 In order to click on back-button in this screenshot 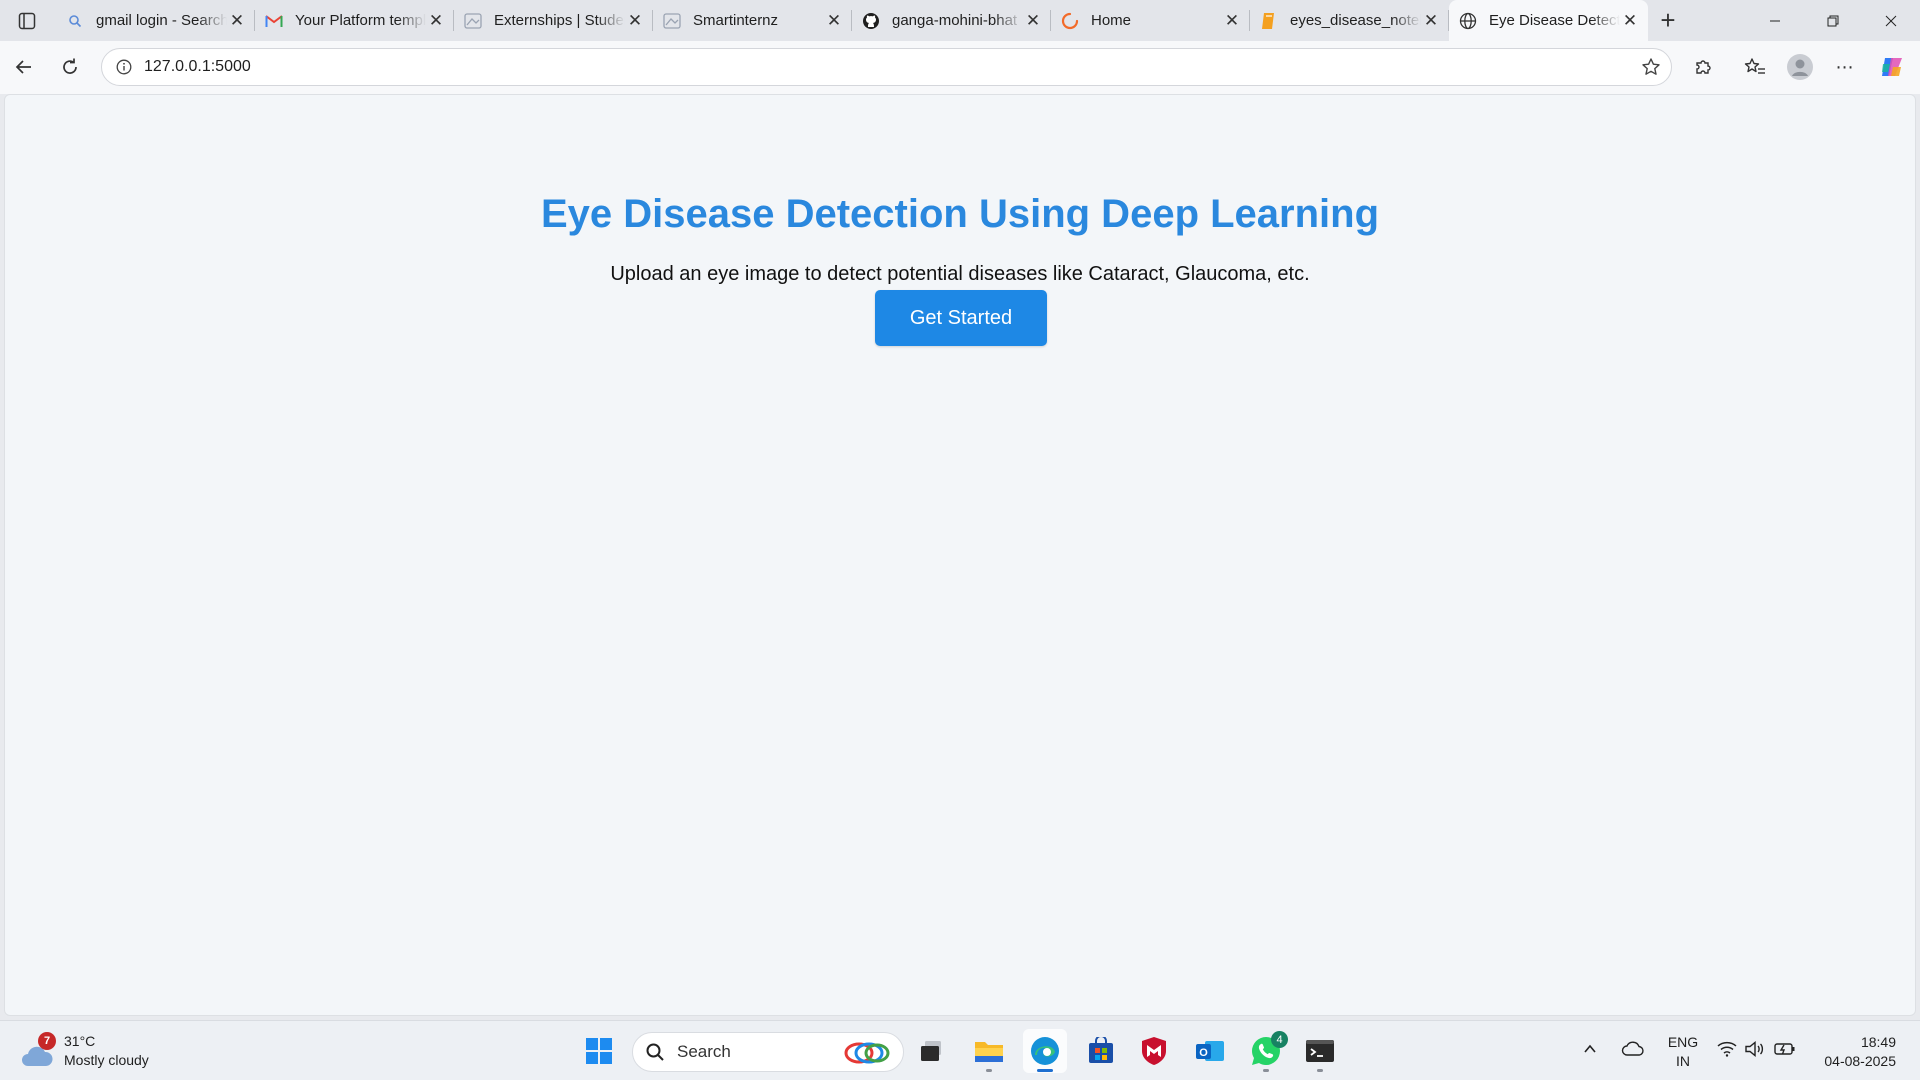, I will do `click(24, 67)`.